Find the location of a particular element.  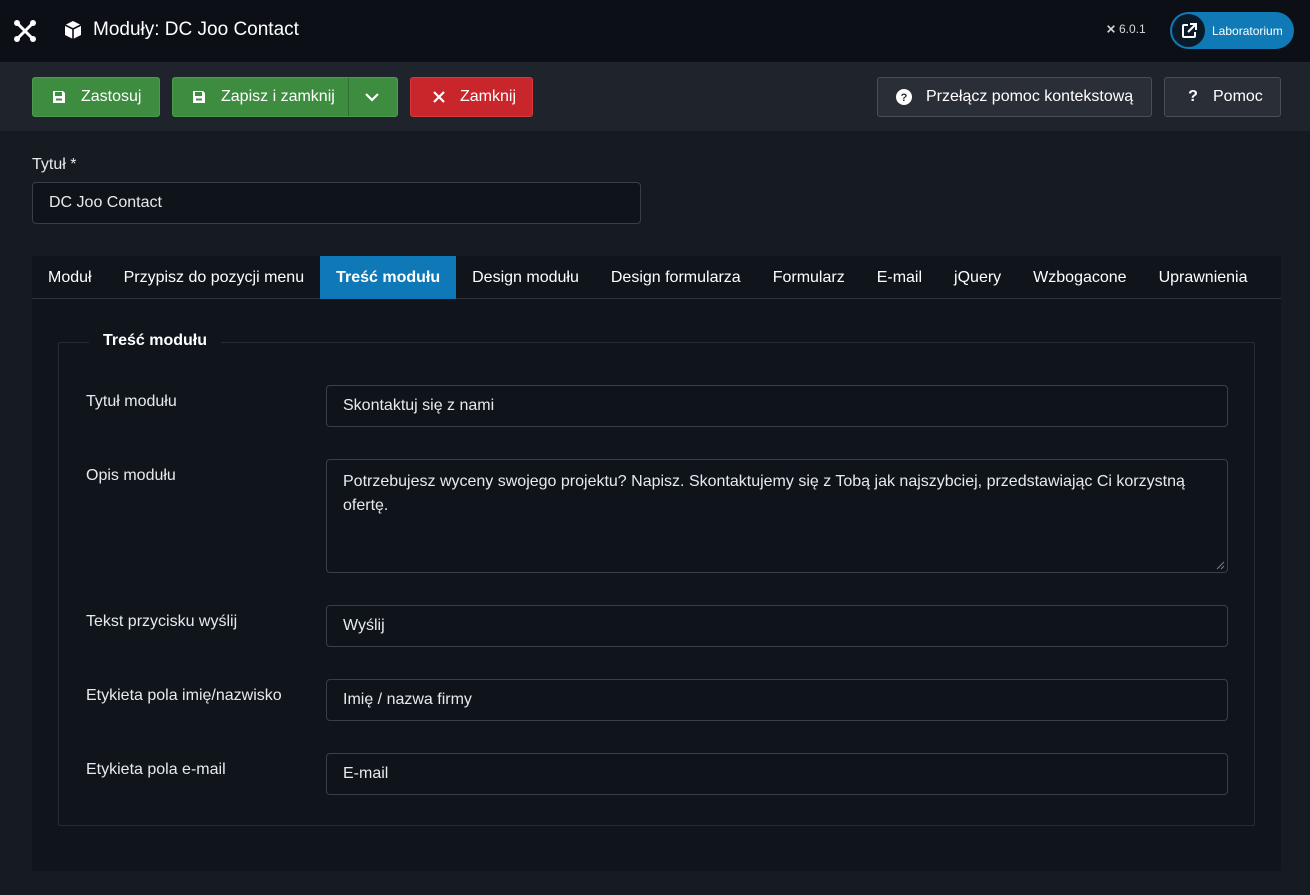

site-link-button: Laboratorium is located at coordinates (1232, 30).